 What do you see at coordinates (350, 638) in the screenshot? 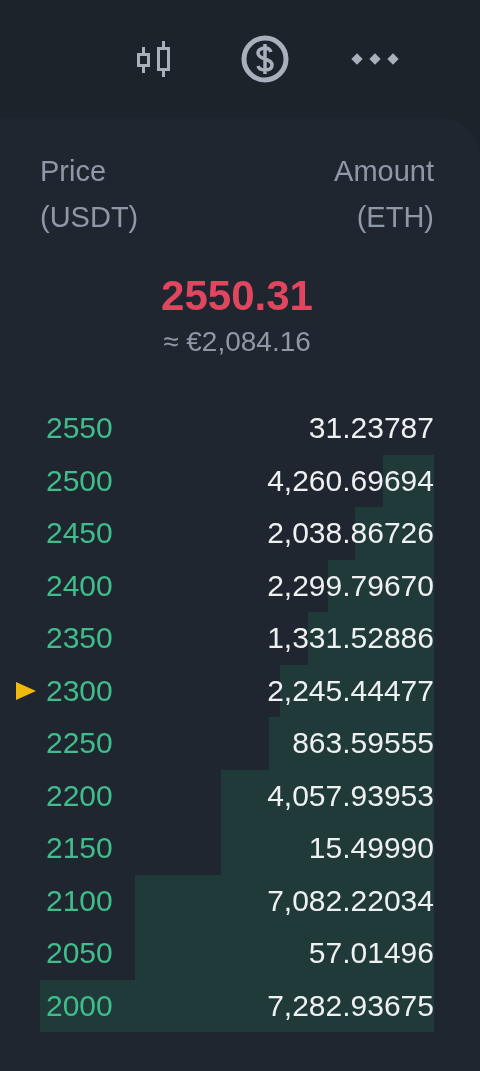
I see `amount-cell: 1,331.52886` at bounding box center [350, 638].